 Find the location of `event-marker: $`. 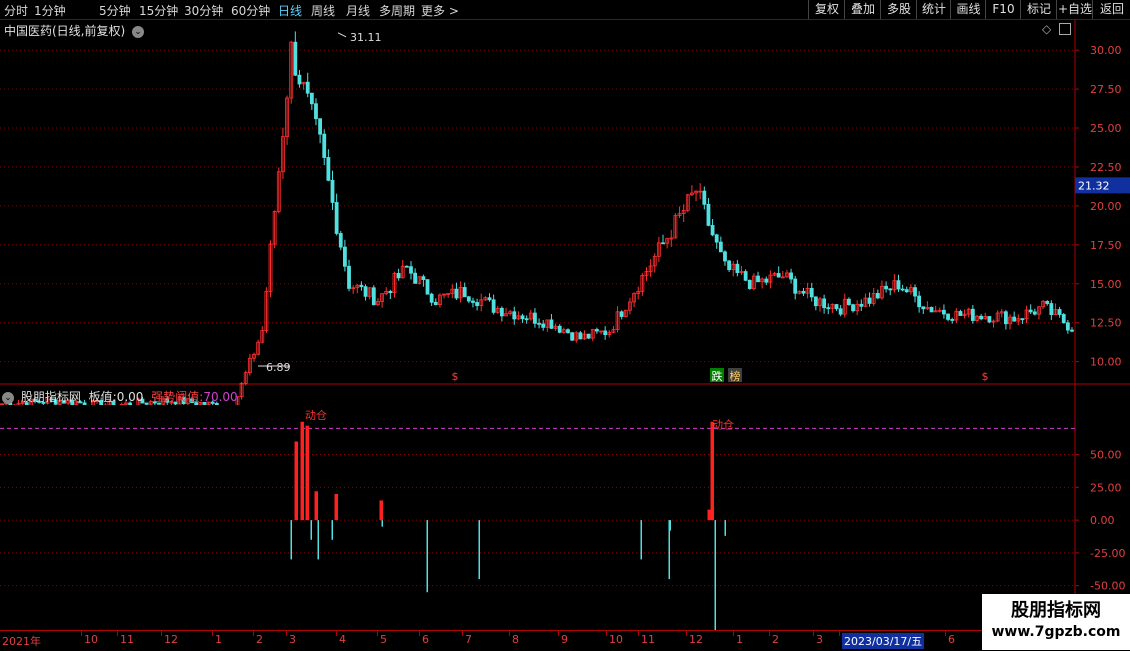

event-marker: $ is located at coordinates (455, 376).